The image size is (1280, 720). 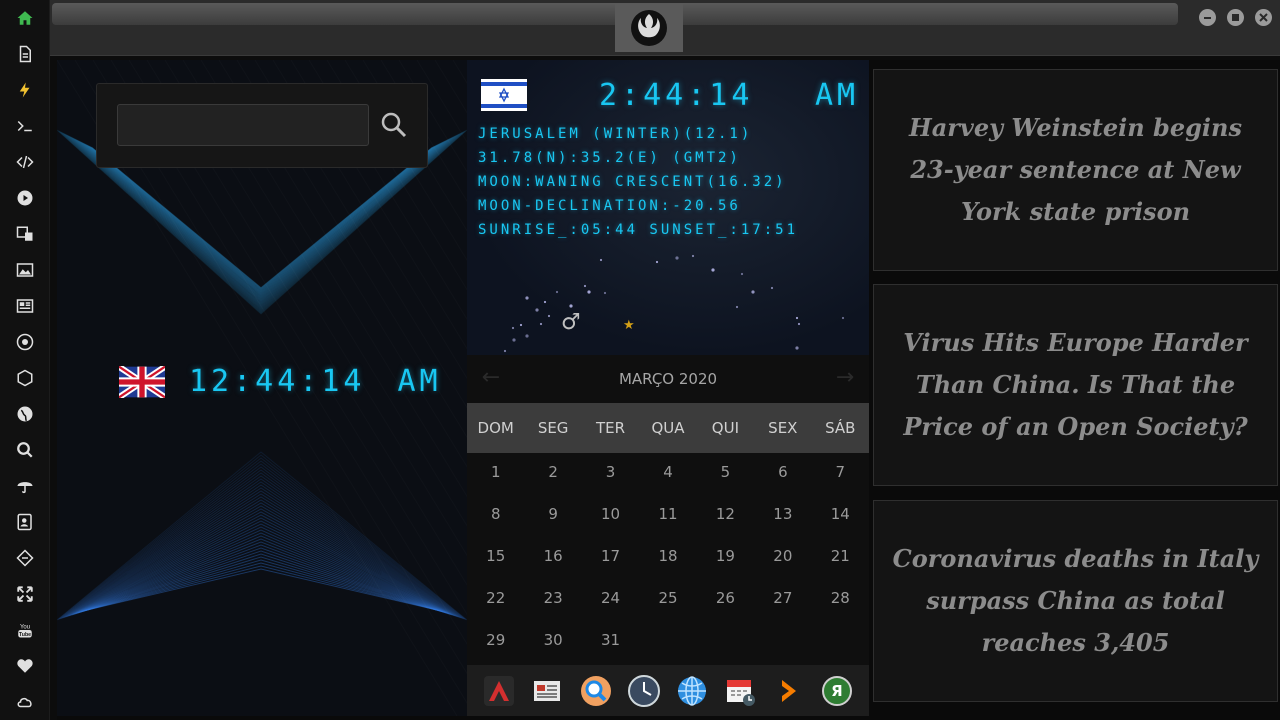 What do you see at coordinates (632, 182) in the screenshot?
I see `moon-phase-line: MOON:WANING CRESCENT(16.32)` at bounding box center [632, 182].